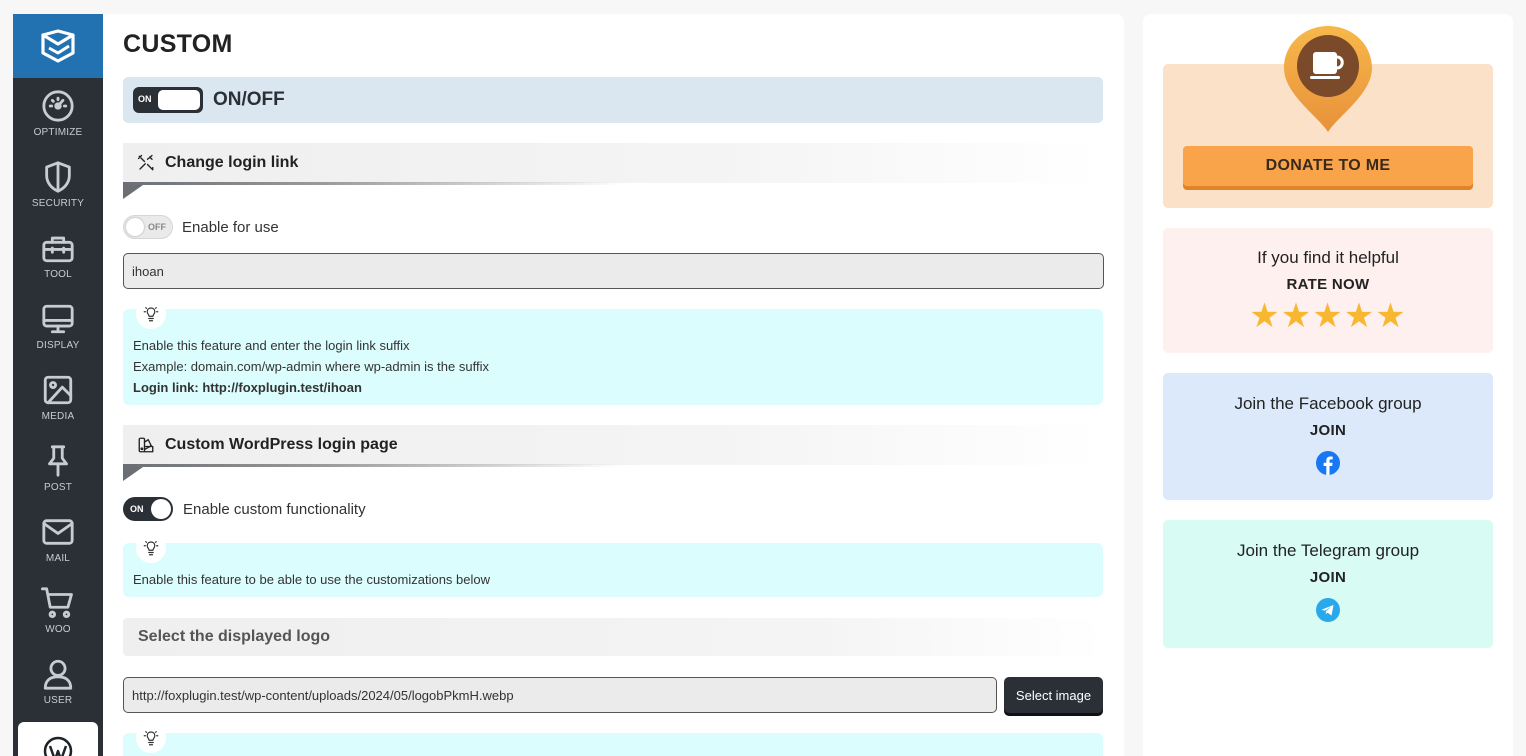 This screenshot has height=756, width=1526. Describe the element at coordinates (274, 509) in the screenshot. I see `toggle-label: Enable custom functionality` at that location.